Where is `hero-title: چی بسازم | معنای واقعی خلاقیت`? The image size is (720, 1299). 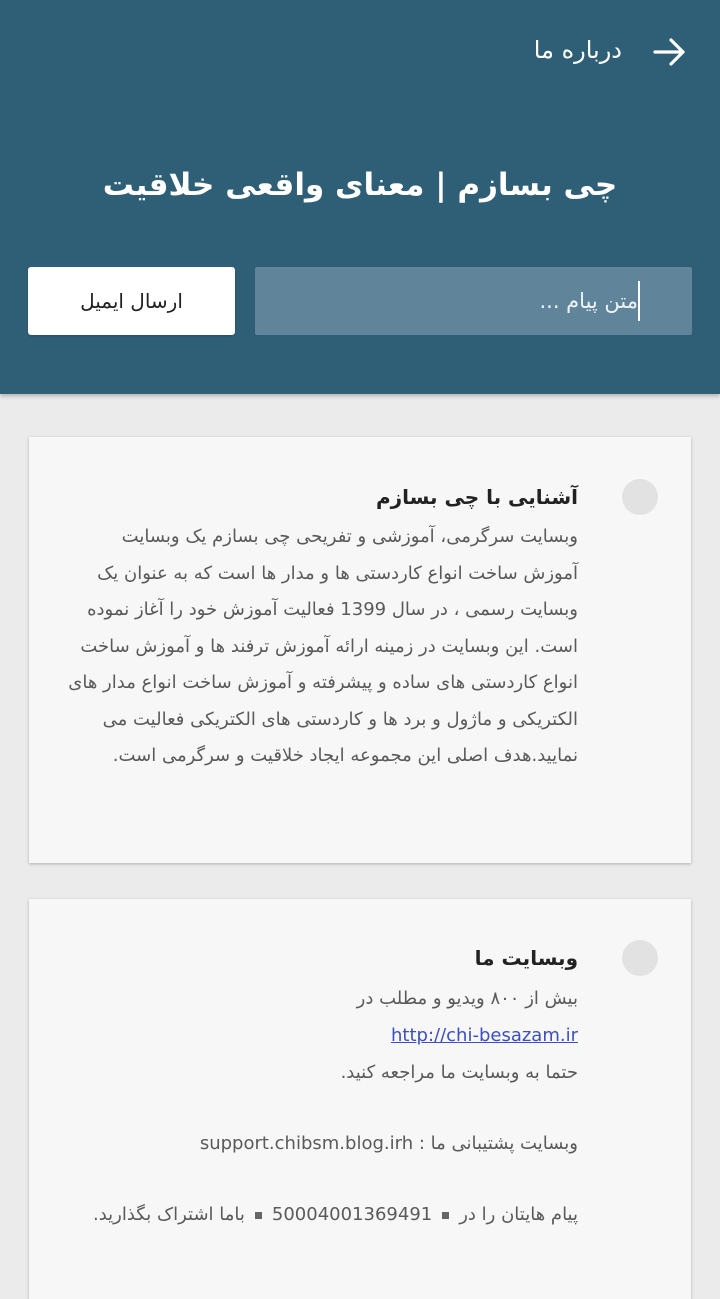 hero-title: چی بسازم | معنای واقعی خلاقیت is located at coordinates (360, 185).